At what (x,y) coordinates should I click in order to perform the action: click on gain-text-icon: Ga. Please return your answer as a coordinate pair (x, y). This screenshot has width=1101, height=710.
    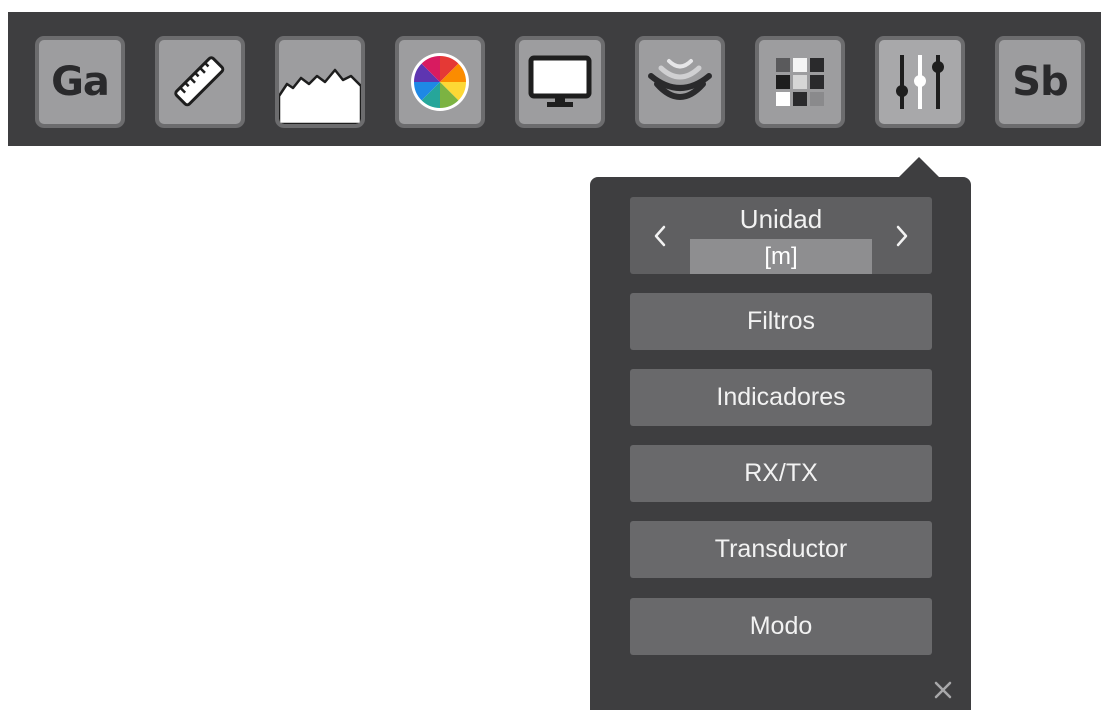
    Looking at the image, I should click on (80, 82).